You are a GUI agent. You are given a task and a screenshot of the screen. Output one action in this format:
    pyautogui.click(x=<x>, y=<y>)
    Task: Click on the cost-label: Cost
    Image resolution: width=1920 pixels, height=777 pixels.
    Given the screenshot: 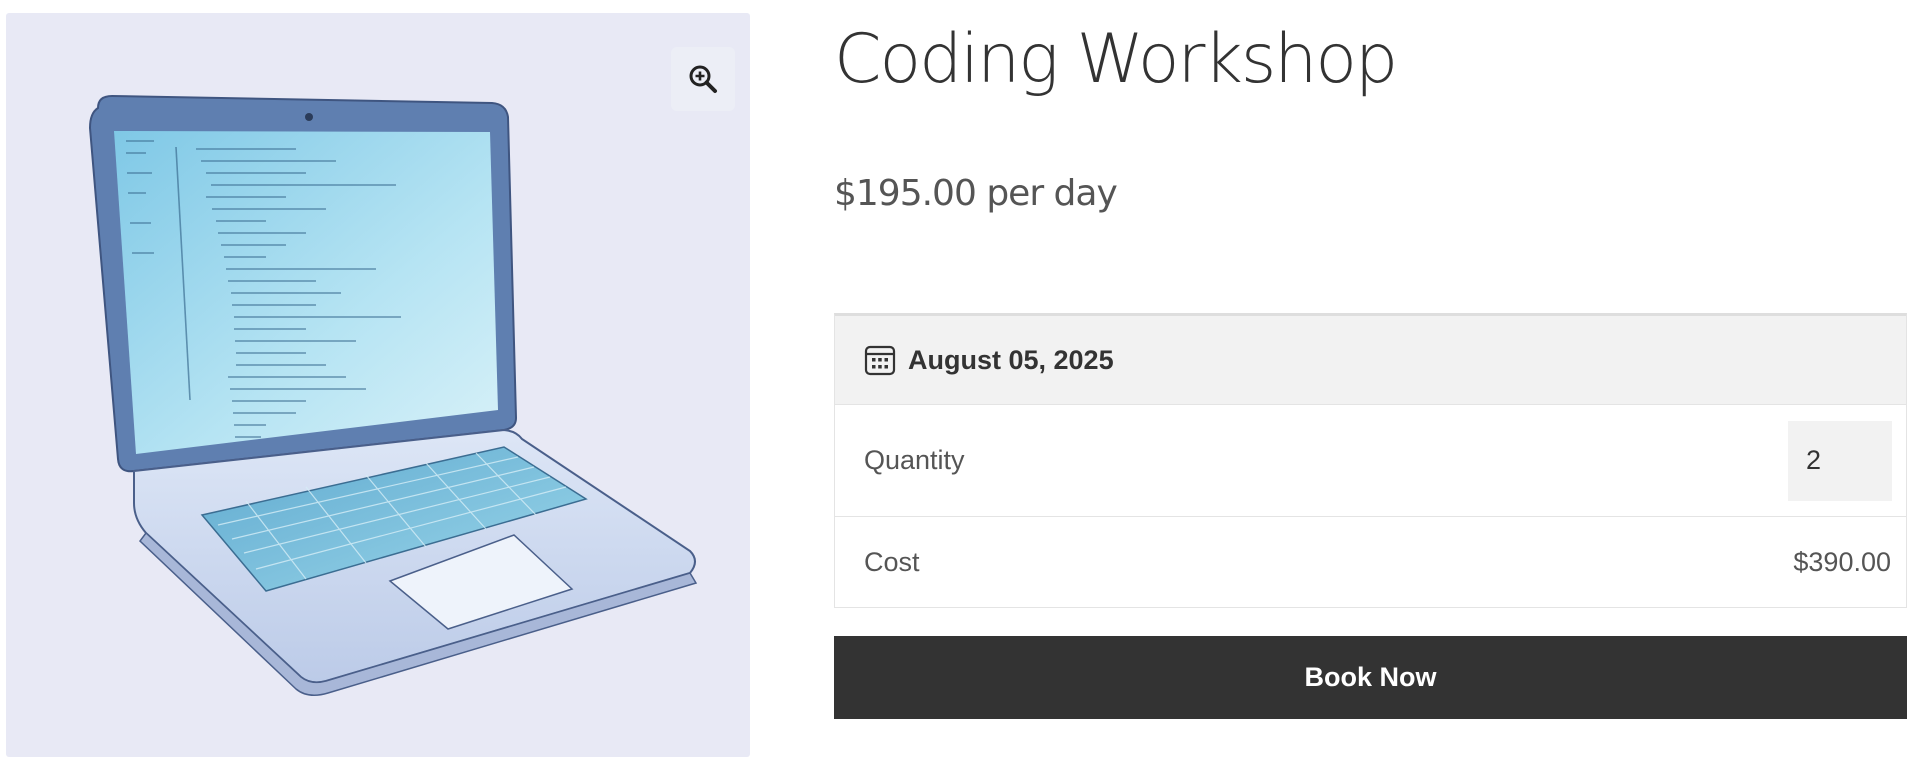 What is the action you would take?
    pyautogui.click(x=892, y=561)
    